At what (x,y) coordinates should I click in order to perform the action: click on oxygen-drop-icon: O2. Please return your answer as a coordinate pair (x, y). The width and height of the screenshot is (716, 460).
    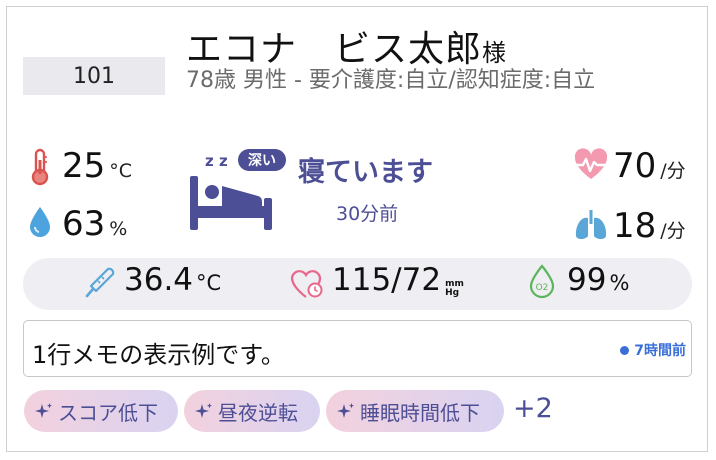
    Looking at the image, I should click on (542, 281).